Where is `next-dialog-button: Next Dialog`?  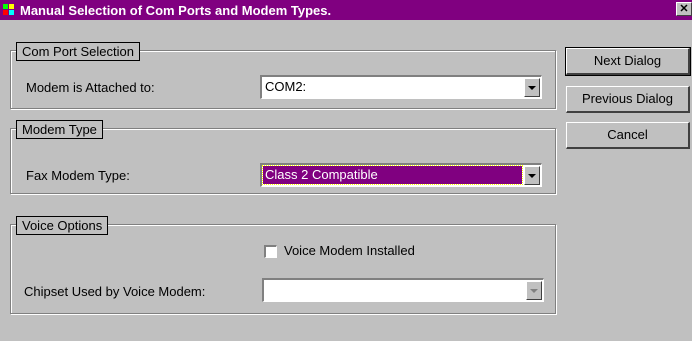
next-dialog-button: Next Dialog is located at coordinates (628, 61).